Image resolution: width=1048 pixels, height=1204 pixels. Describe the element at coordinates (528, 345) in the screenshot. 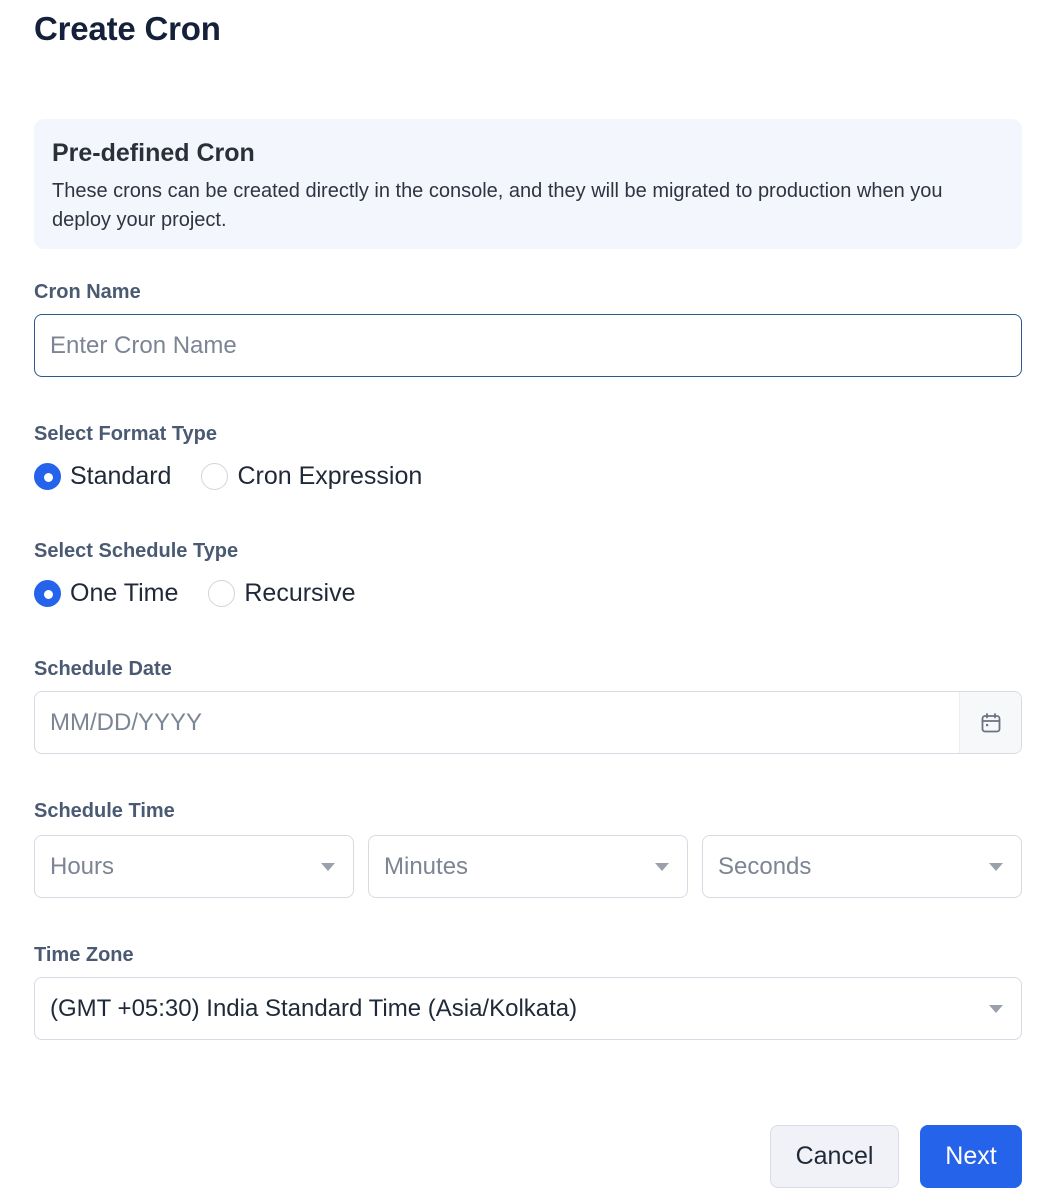

I see `cron-name-input` at that location.